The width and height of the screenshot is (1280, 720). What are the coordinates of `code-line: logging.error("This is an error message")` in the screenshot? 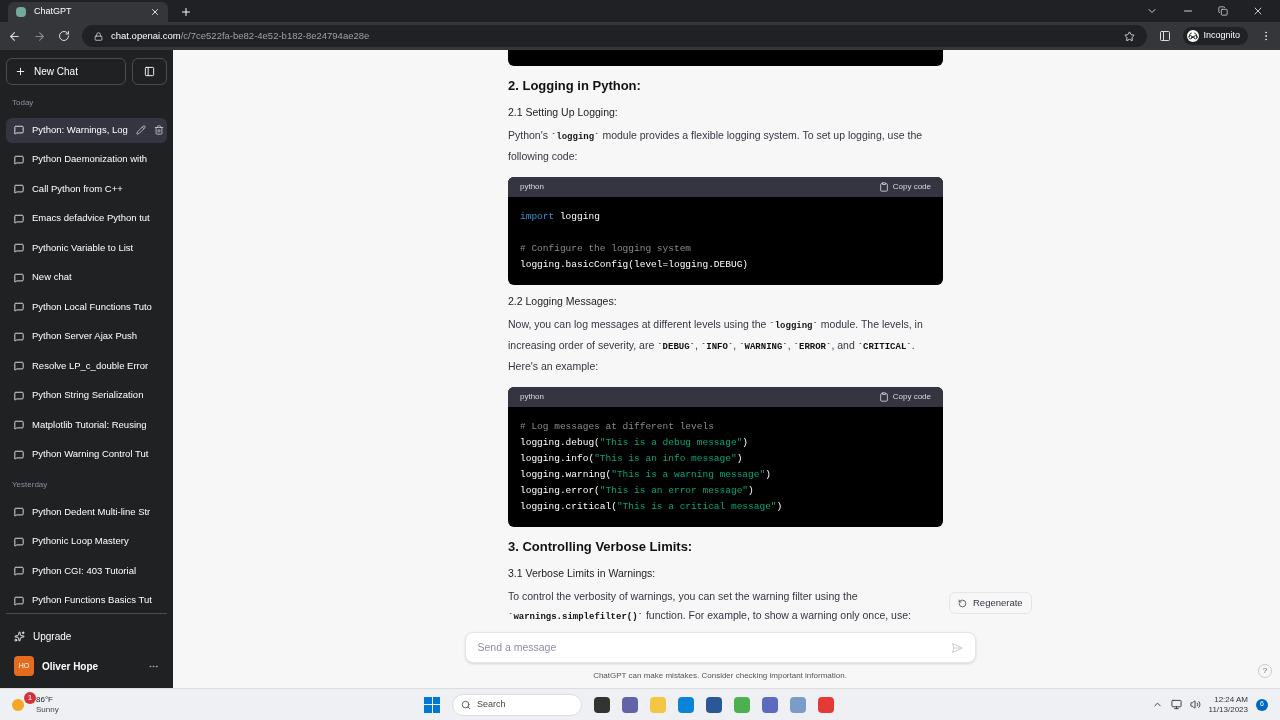 It's located at (637, 491).